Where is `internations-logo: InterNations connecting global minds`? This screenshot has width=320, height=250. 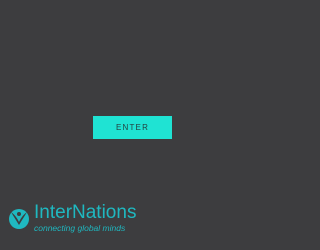
internations-logo: InterNations connecting global minds is located at coordinates (88, 218).